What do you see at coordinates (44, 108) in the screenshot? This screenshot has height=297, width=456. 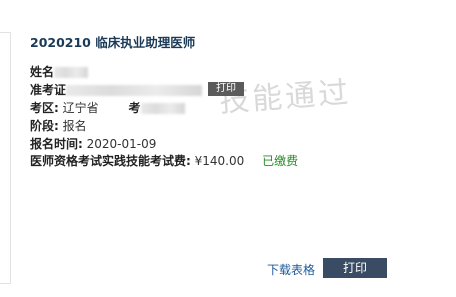 I see `area-label: 考区:` at bounding box center [44, 108].